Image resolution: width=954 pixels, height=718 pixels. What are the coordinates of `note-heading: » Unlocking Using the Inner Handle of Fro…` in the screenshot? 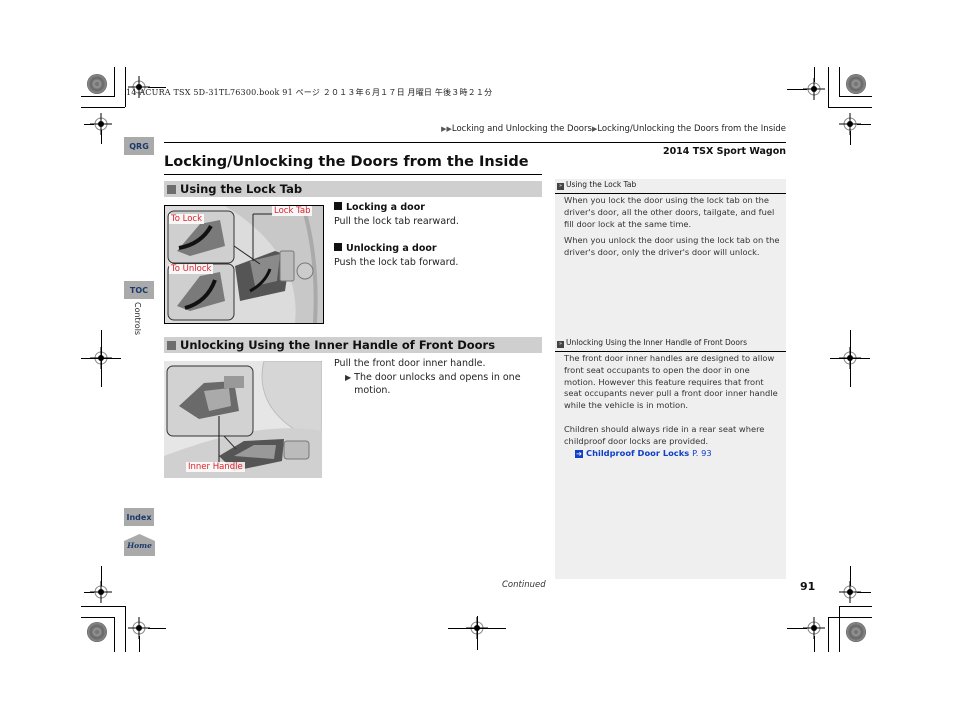 It's located at (652, 343).